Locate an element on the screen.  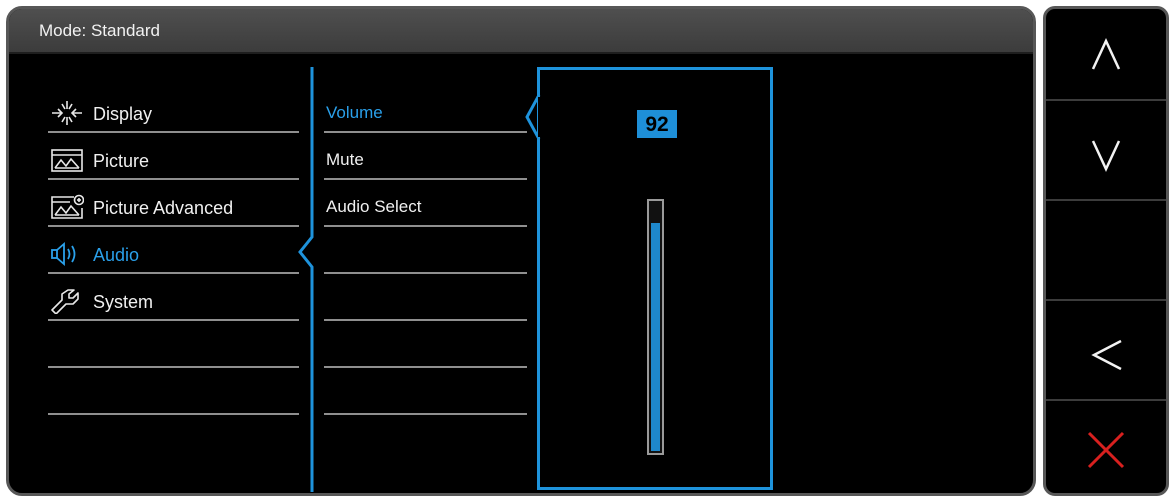
audio-icon is located at coordinates (63, 254).